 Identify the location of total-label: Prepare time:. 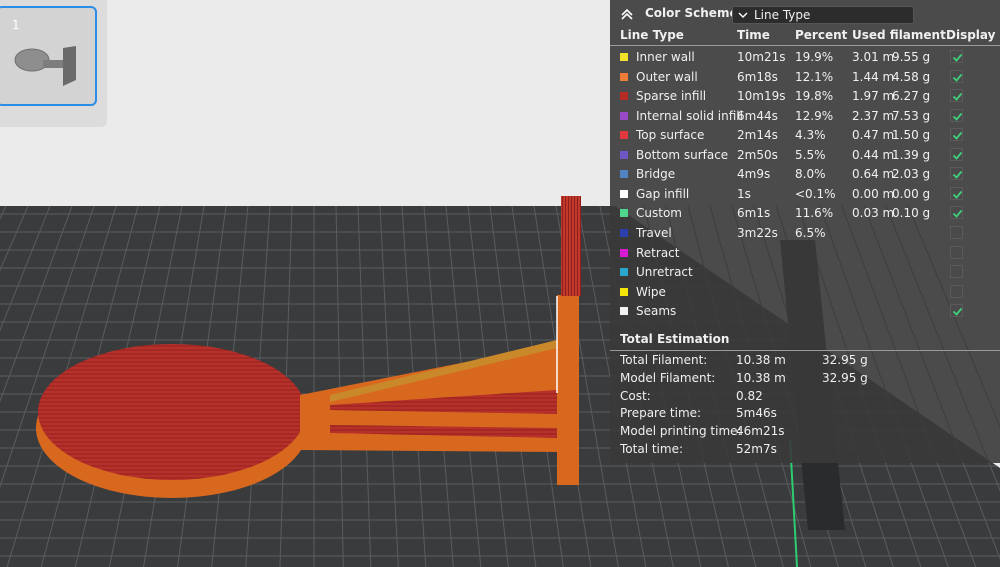
(661, 413).